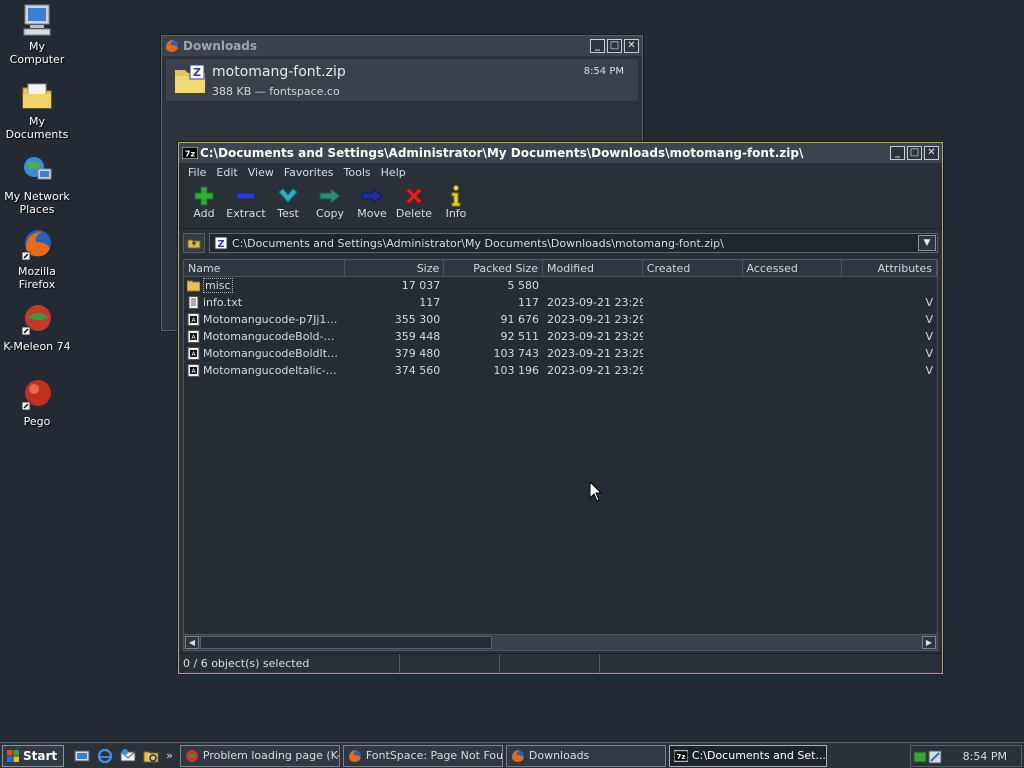 The height and width of the screenshot is (768, 1024). I want to click on taskbar-item-downloads: Downloads, so click(585, 755).